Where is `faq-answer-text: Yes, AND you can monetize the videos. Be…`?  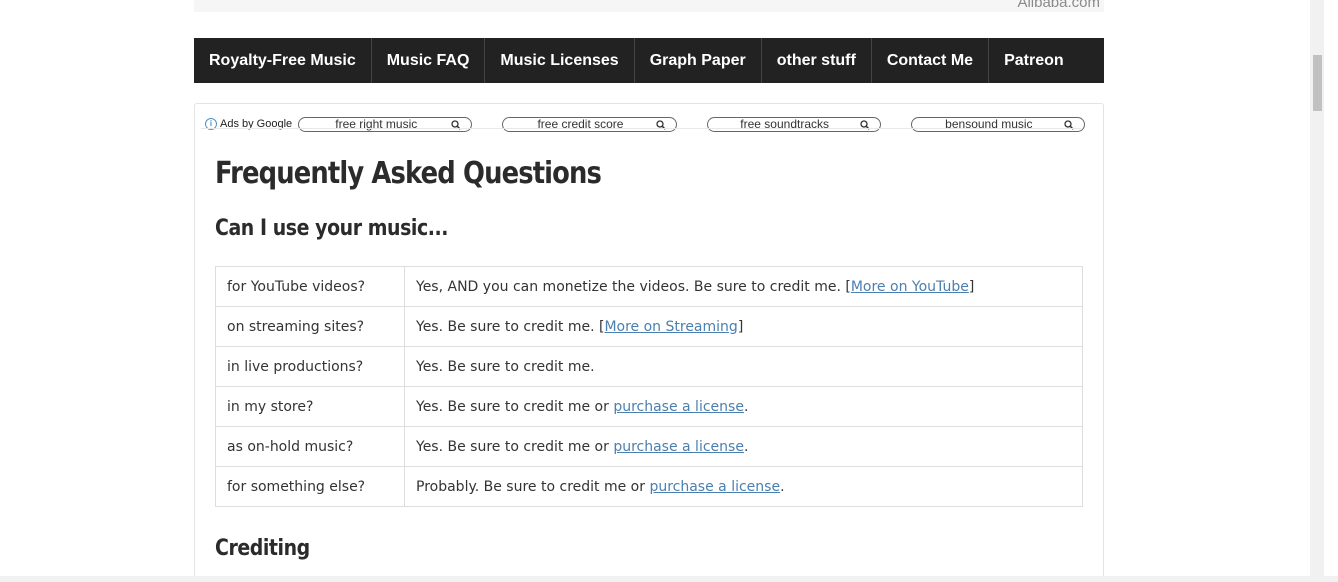
faq-answer-text: Yes, AND you can monetize the videos. Be… is located at coordinates (633, 286).